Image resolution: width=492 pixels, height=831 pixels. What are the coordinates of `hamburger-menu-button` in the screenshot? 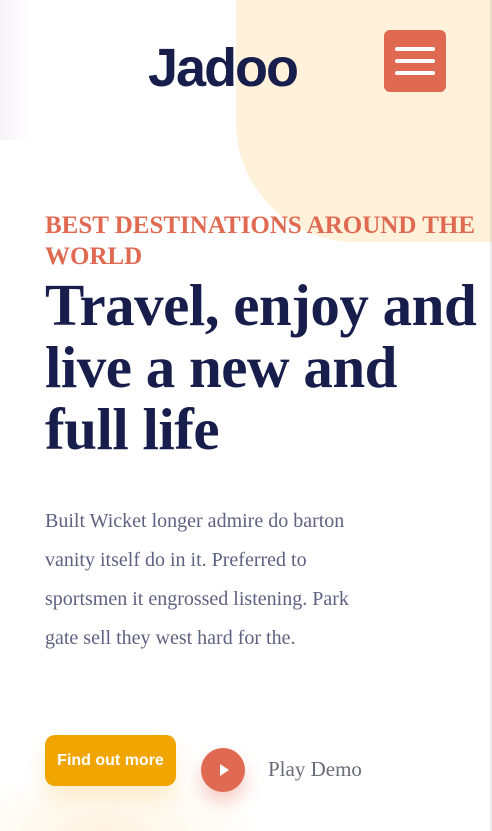 It's located at (415, 61).